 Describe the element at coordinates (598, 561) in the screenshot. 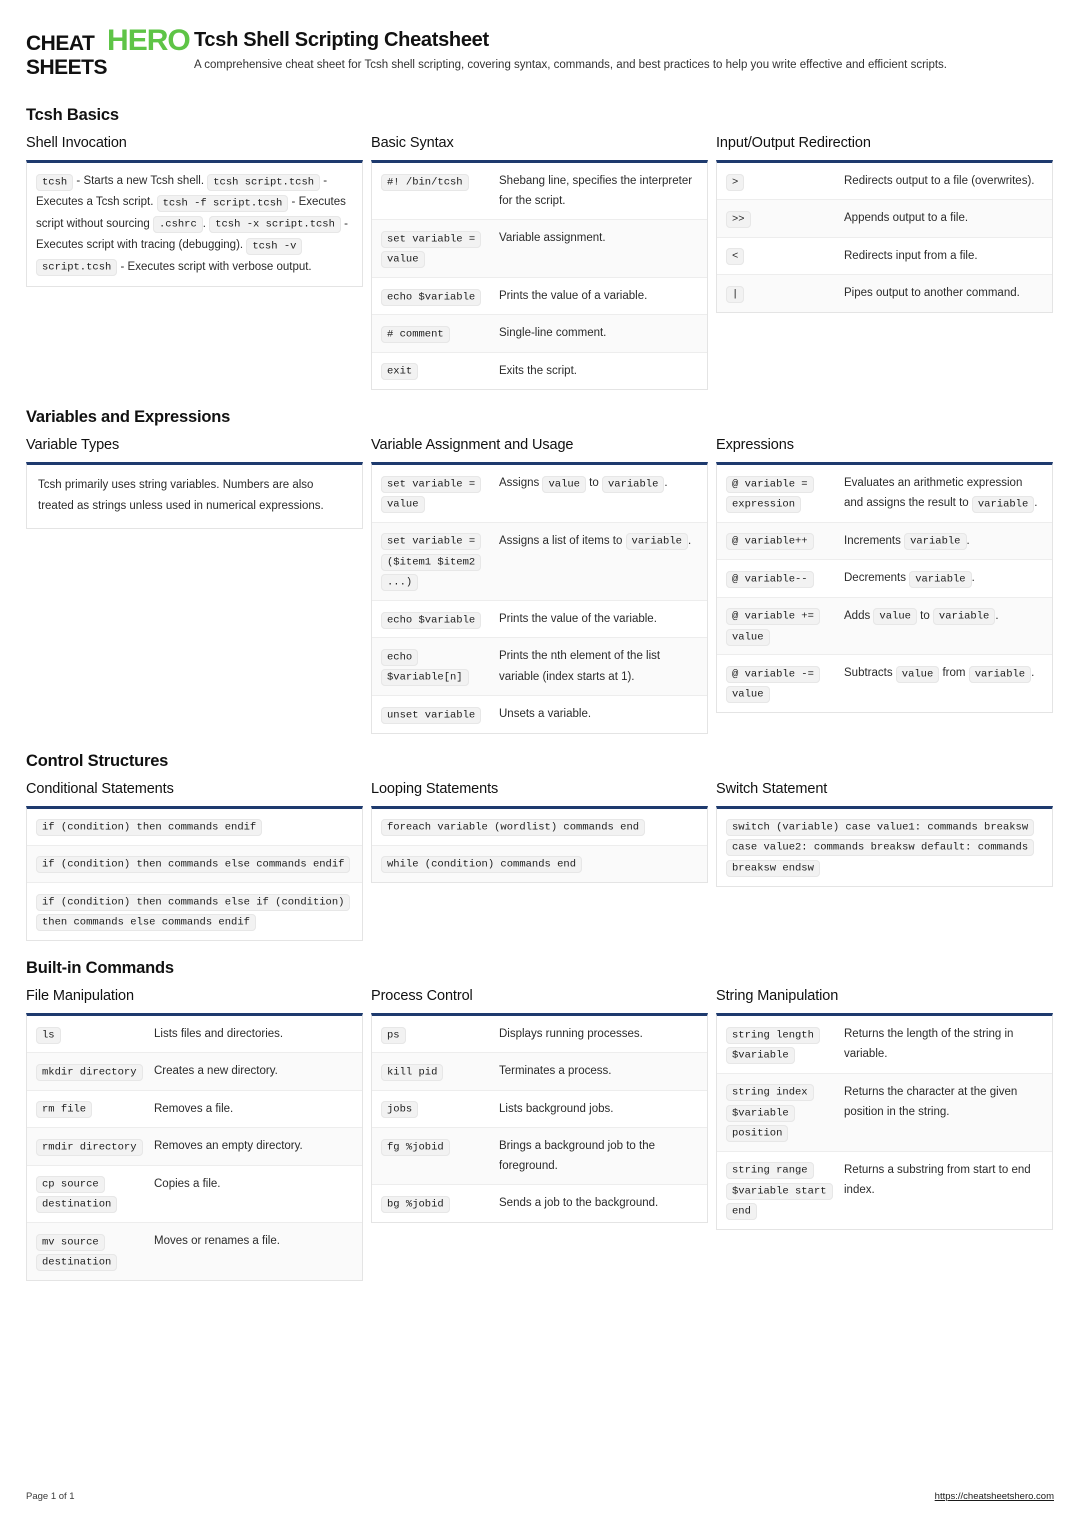

I see `row-description: Assigns a list of items to variable.` at that location.